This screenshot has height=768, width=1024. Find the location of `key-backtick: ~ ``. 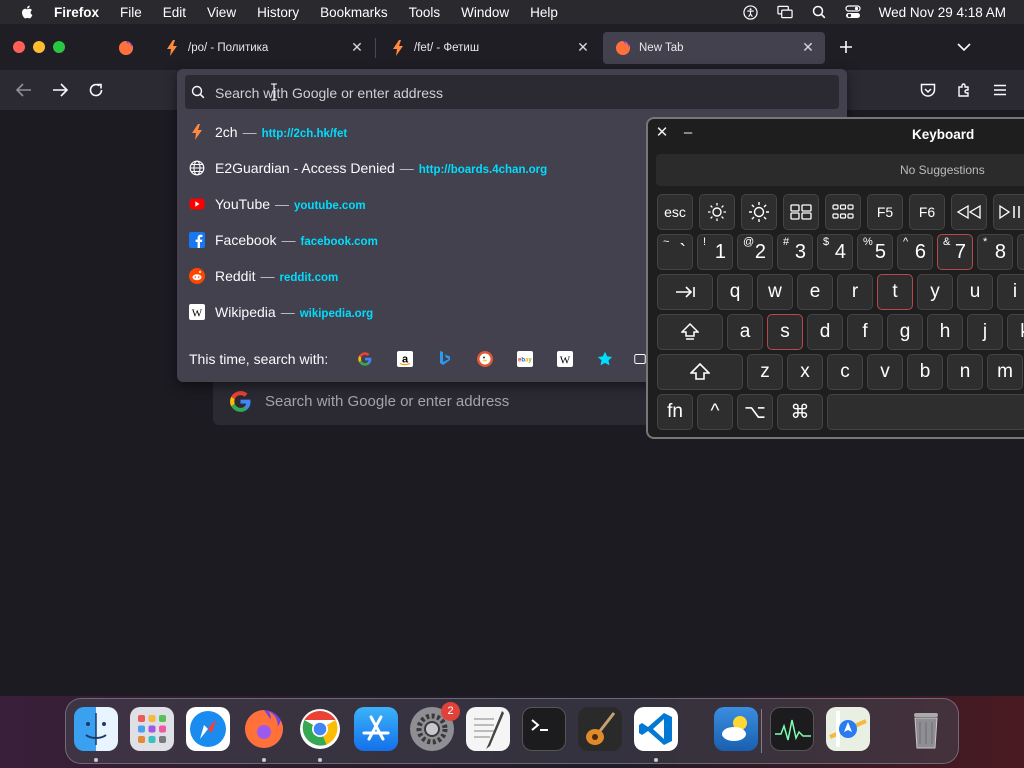

key-backtick: ~ ` is located at coordinates (675, 252).